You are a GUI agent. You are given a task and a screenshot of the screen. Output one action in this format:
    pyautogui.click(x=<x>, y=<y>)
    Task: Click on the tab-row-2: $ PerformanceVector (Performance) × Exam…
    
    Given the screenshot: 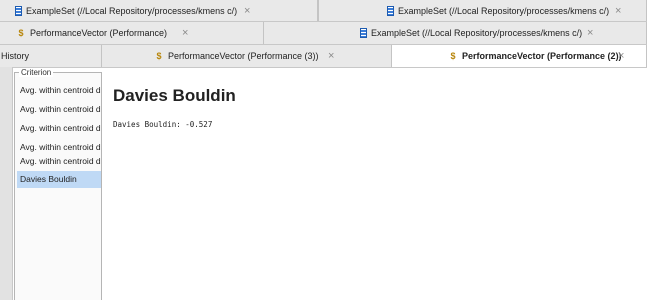 What is the action you would take?
    pyautogui.click(x=323, y=33)
    